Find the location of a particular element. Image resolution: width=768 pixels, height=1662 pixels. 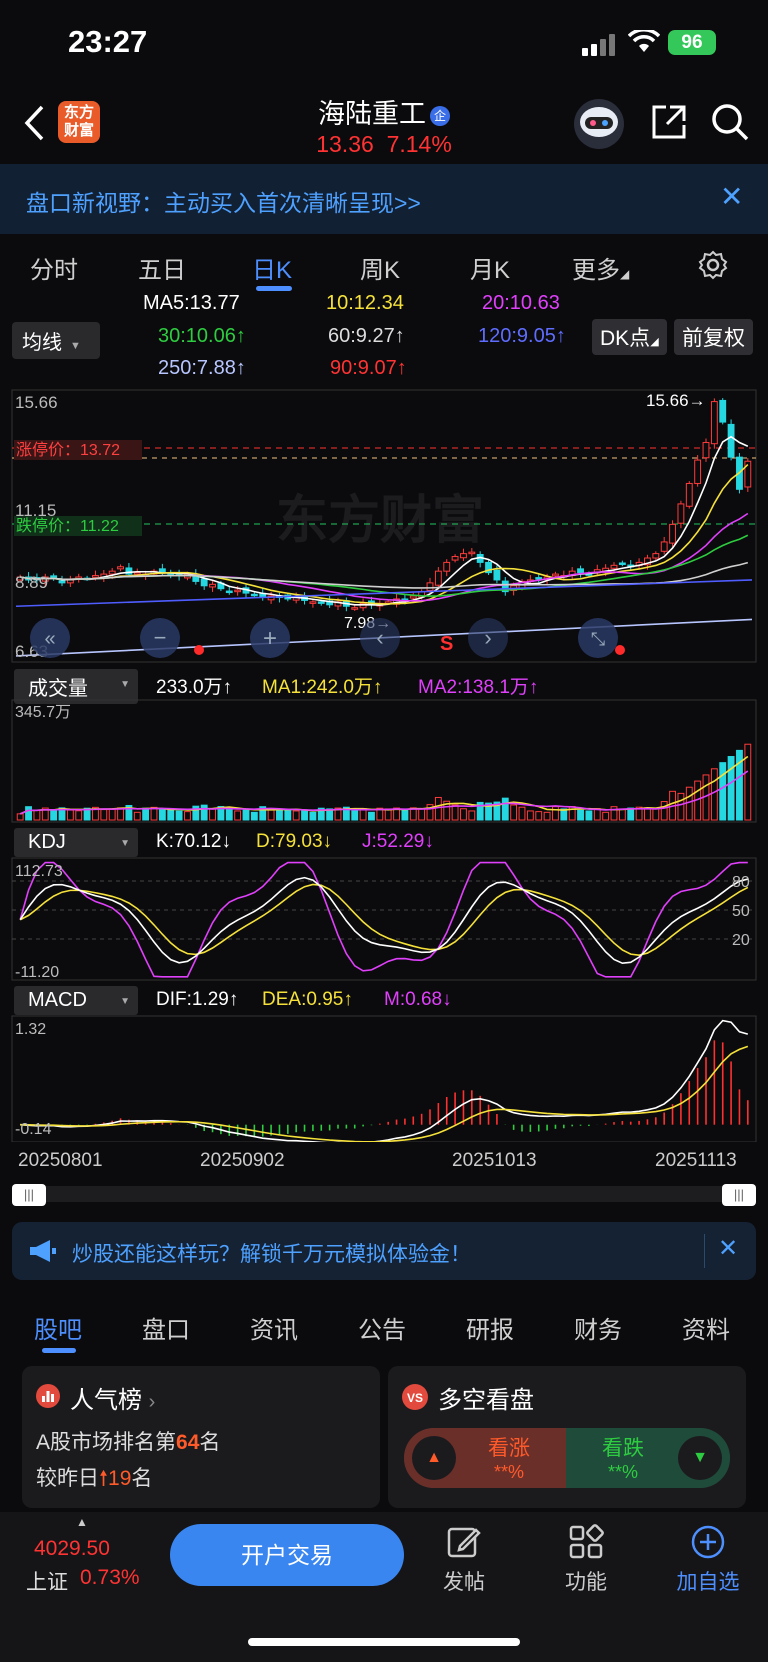

dk-point-button: DK点◢ is located at coordinates (629, 337).